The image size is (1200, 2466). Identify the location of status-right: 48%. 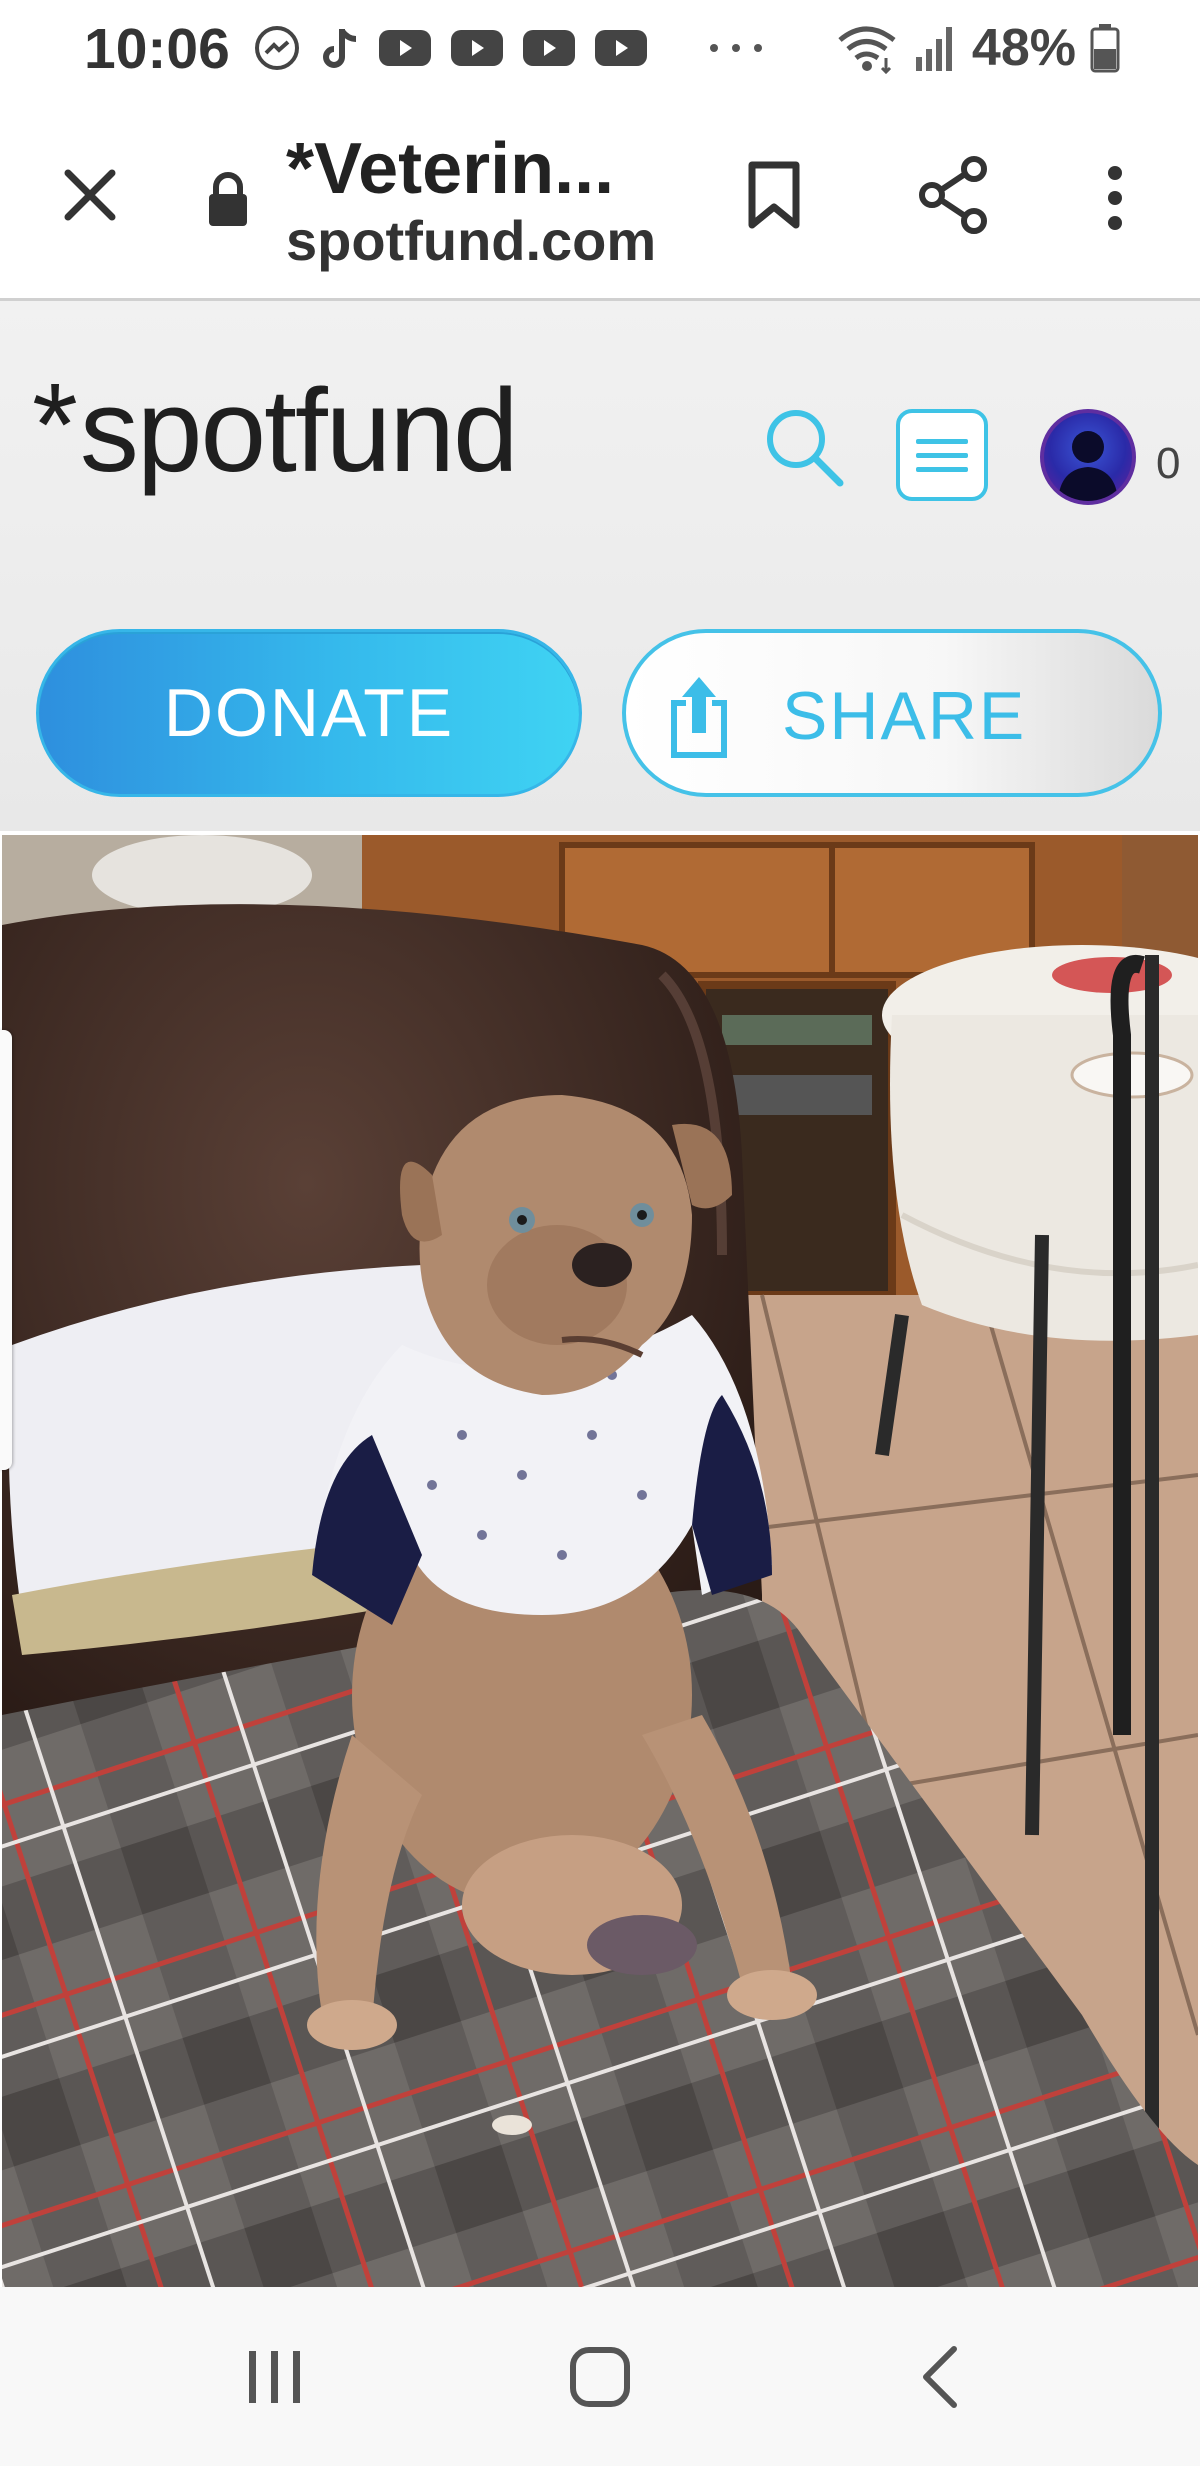
(978, 48).